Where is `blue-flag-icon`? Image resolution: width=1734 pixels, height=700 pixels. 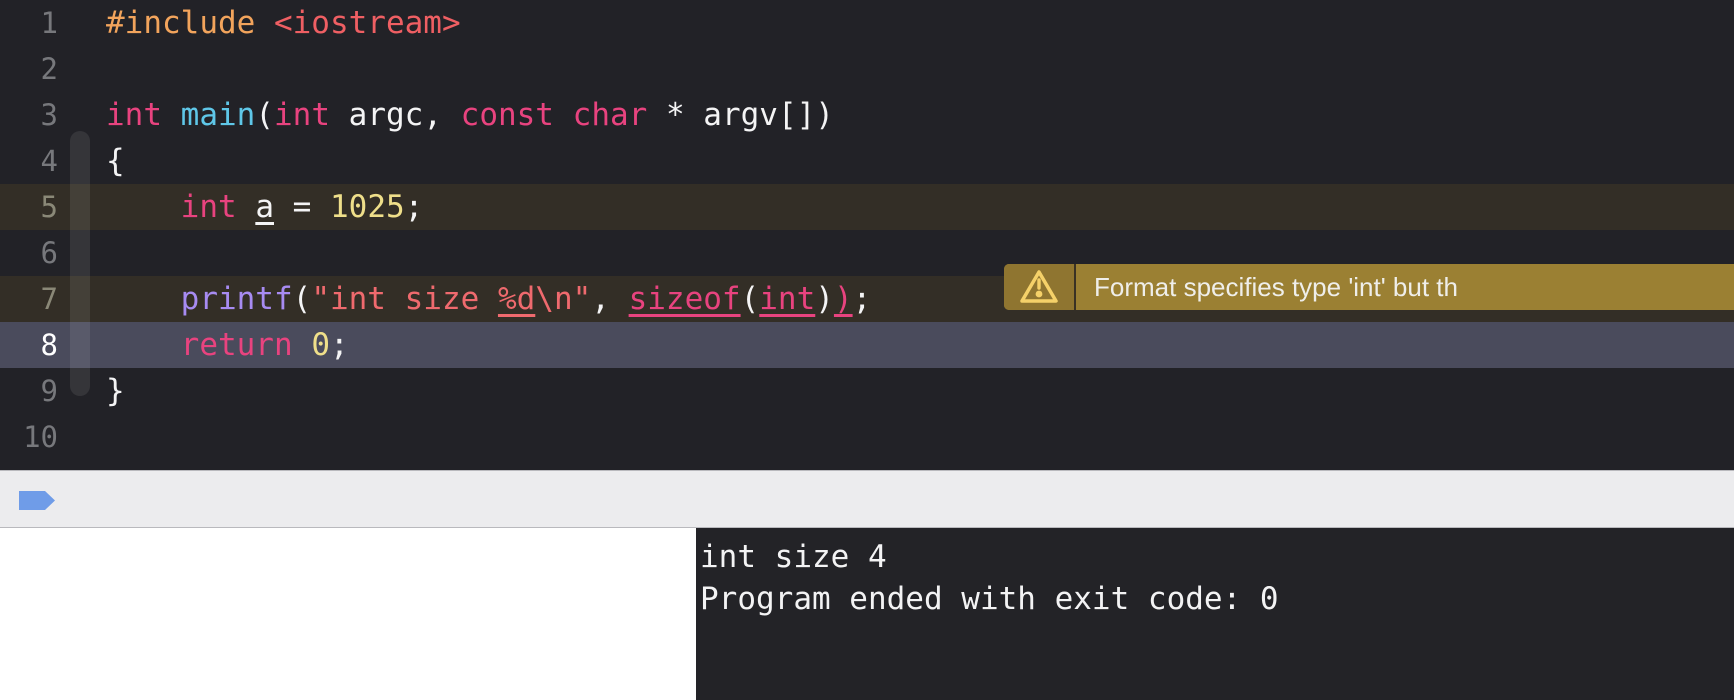
blue-flag-icon is located at coordinates (37, 500).